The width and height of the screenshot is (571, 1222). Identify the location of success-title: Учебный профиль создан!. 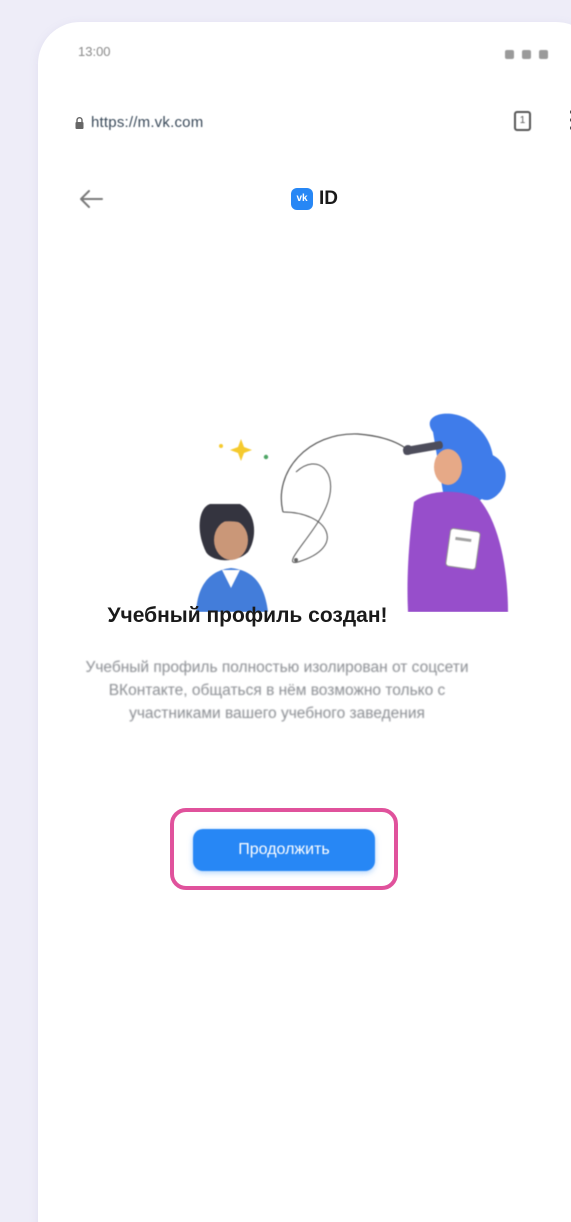
(247, 615).